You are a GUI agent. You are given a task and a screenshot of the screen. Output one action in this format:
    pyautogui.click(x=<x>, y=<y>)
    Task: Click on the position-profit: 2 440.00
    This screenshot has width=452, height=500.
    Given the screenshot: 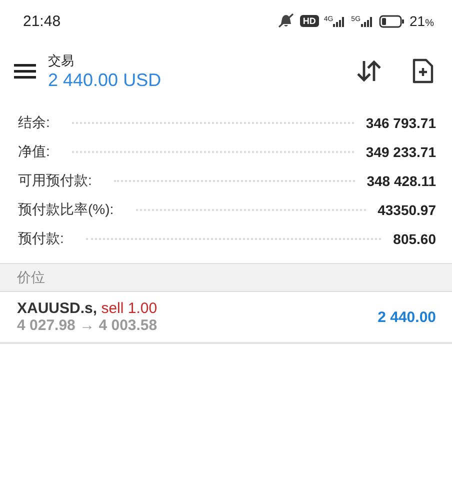 What is the action you would take?
    pyautogui.click(x=407, y=317)
    